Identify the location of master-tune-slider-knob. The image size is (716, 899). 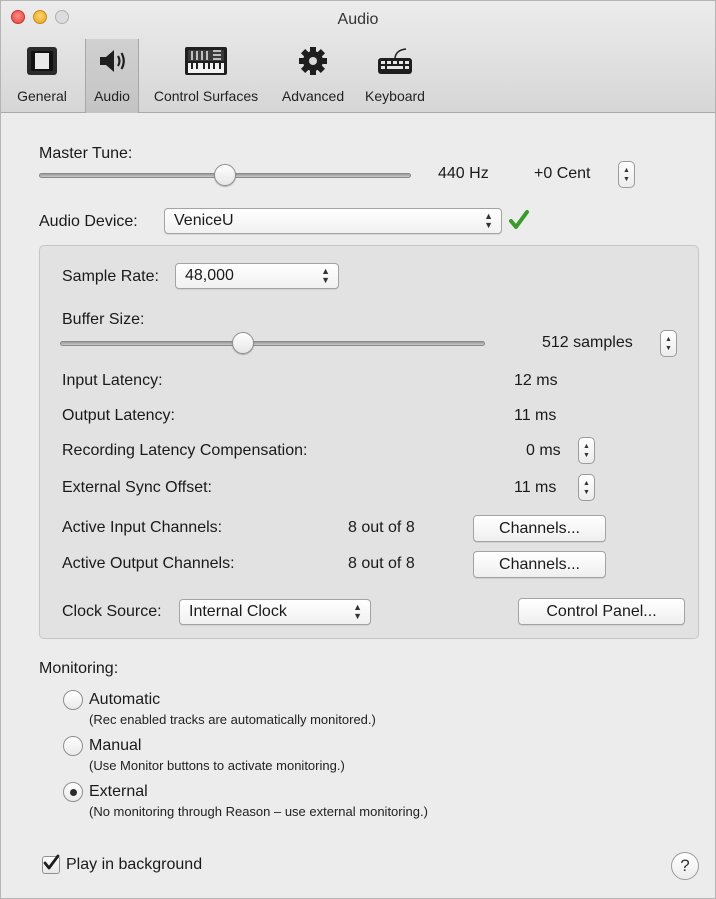
(225, 175).